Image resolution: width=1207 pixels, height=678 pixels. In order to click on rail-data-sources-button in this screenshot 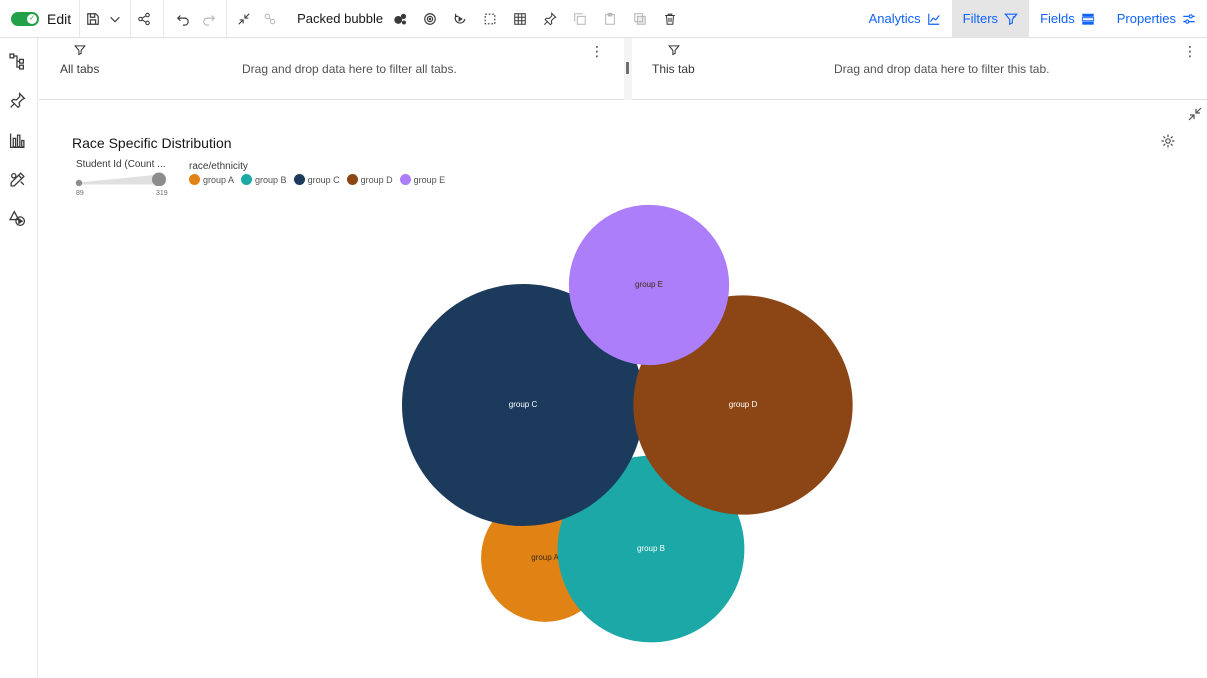, I will do `click(17, 61)`.